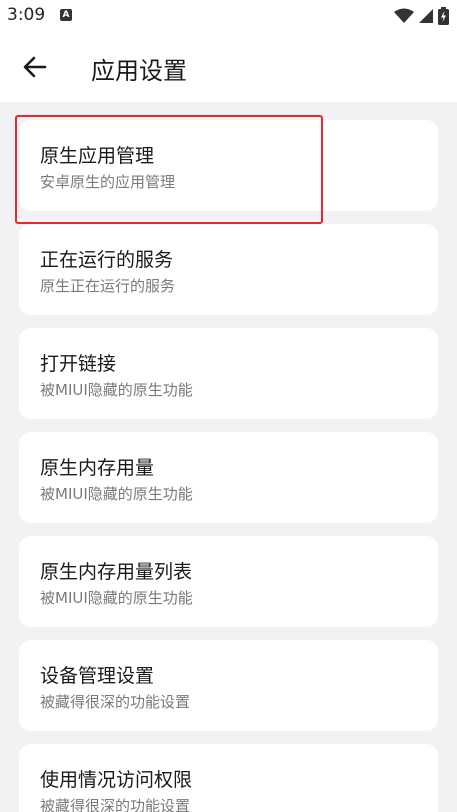 The image size is (457, 812). Describe the element at coordinates (97, 156) in the screenshot. I see `list-item-title: 原生应用管理` at that location.